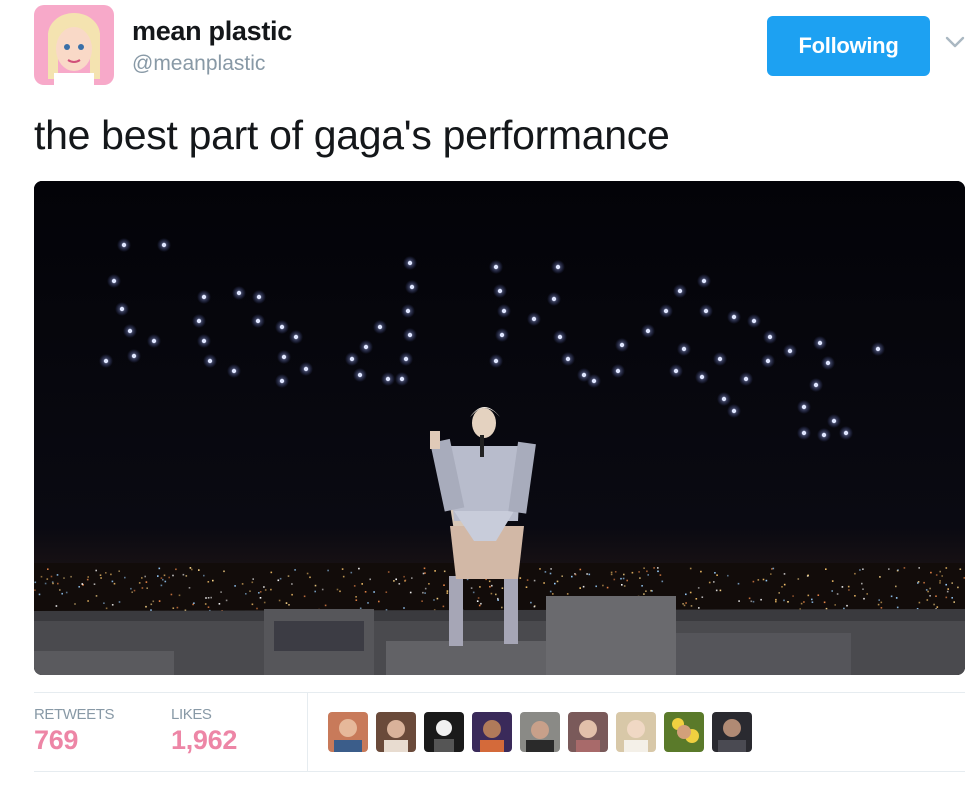 The width and height of the screenshot is (980, 792). Describe the element at coordinates (499, 692) in the screenshot. I see `stats-divider-top` at that location.